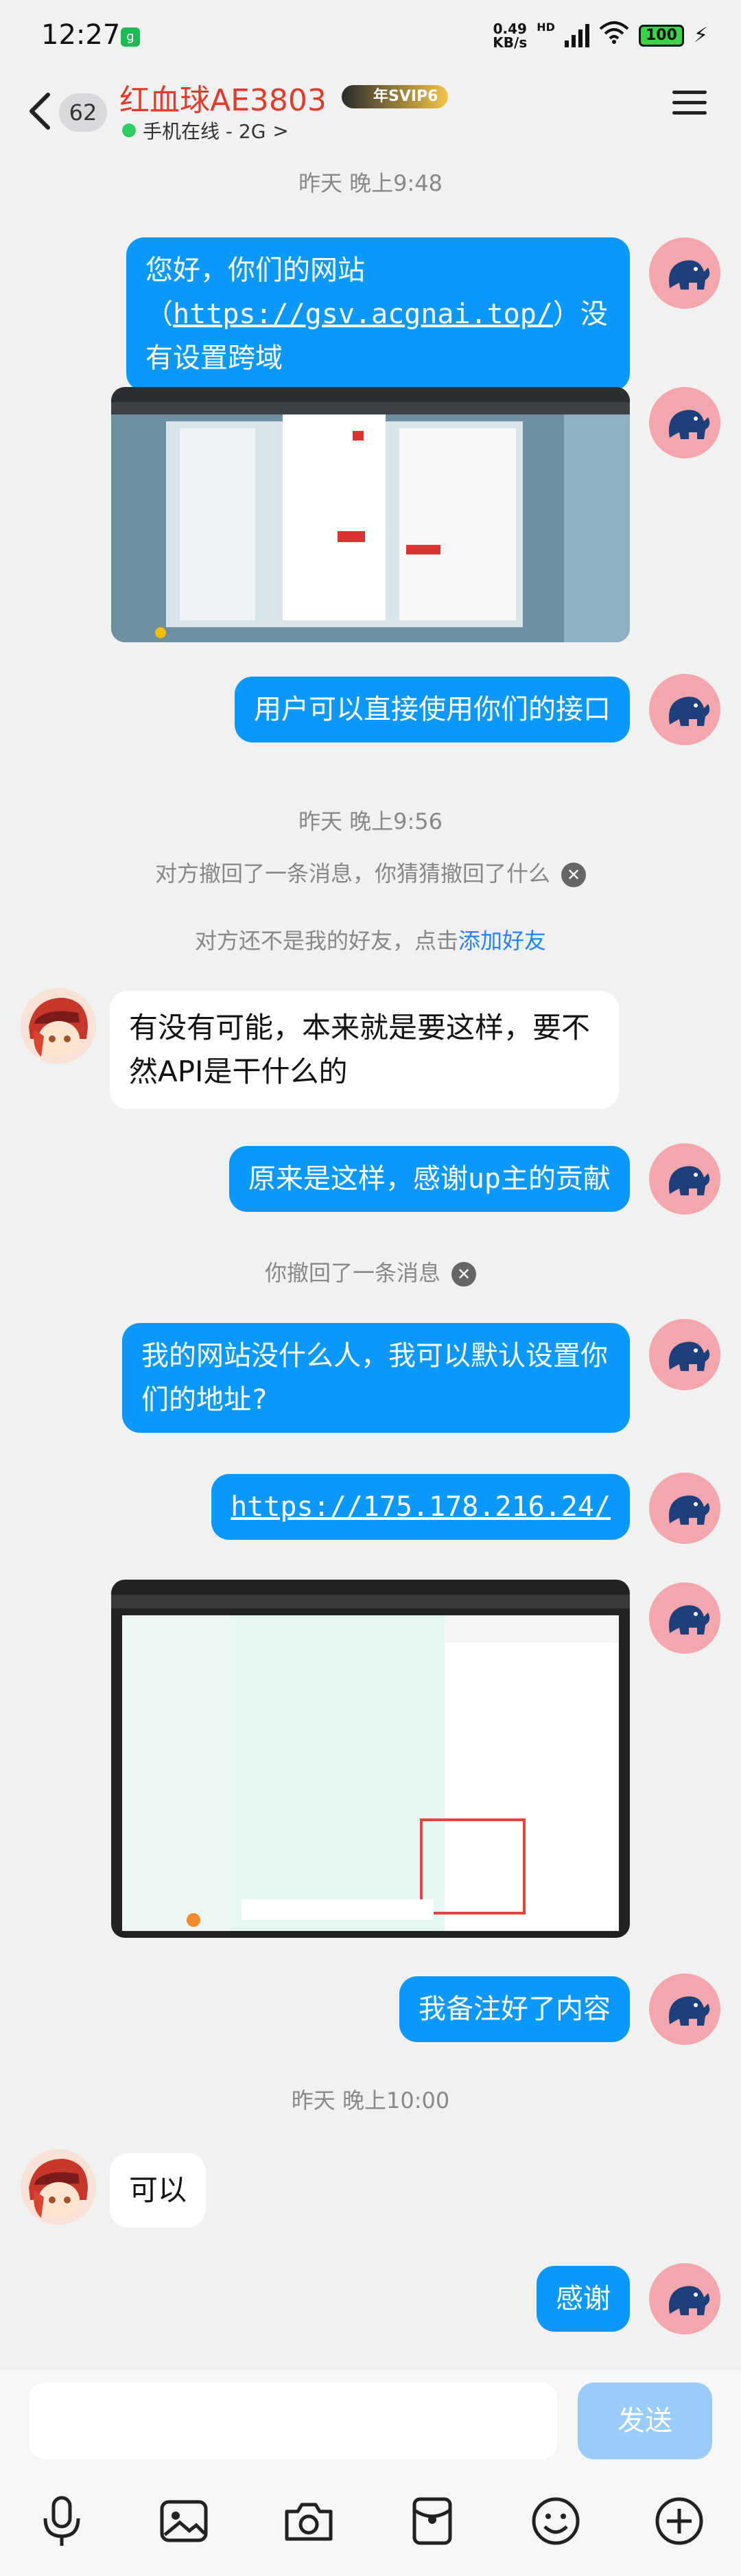 This screenshot has height=2576, width=741. Describe the element at coordinates (502, 941) in the screenshot. I see `add-friend-link: 添加好友` at that location.